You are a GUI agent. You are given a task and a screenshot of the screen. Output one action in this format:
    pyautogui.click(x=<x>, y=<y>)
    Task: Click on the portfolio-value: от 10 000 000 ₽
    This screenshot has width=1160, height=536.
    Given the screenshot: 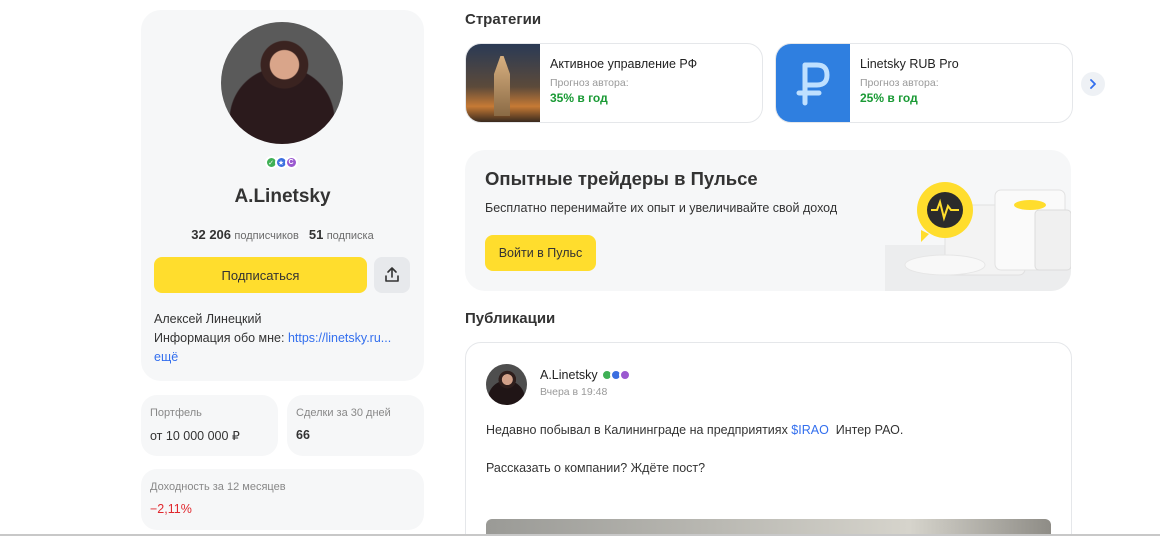 What is the action you would take?
    pyautogui.click(x=195, y=436)
    